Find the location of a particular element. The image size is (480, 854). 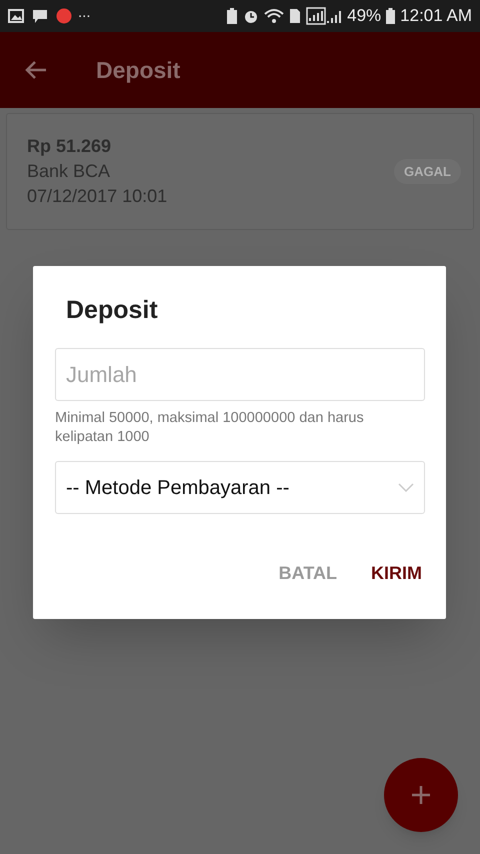

amount-hint: Minimal 50000, maksimal 100000000 dan harus kelipatan 1000 is located at coordinates (210, 428).